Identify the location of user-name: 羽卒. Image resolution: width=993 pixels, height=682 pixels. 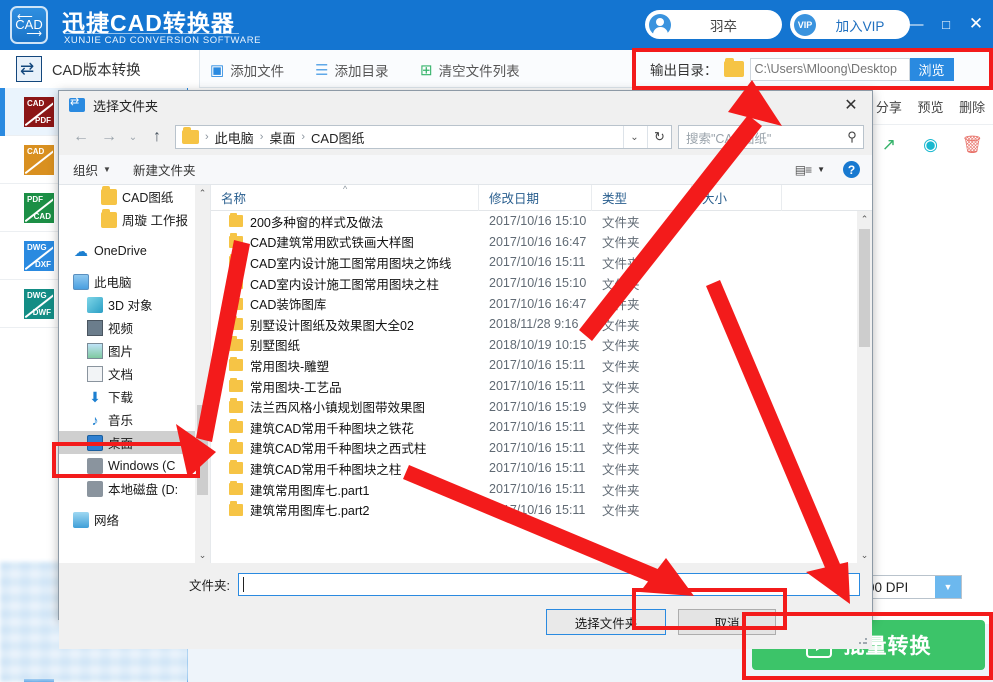
(723, 26).